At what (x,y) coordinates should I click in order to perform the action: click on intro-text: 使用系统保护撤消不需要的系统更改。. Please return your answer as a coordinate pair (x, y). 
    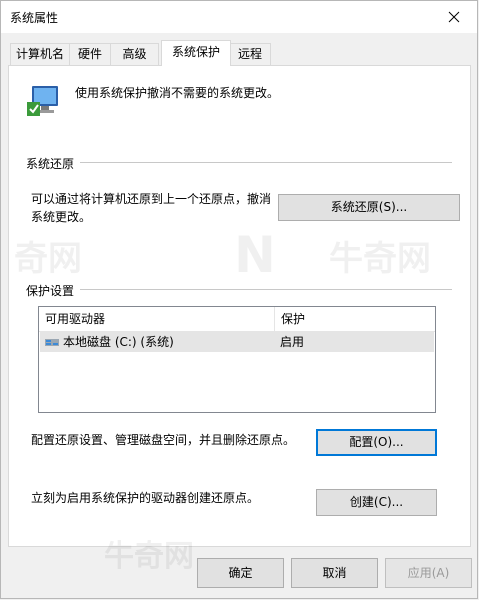
    Looking at the image, I should click on (177, 93).